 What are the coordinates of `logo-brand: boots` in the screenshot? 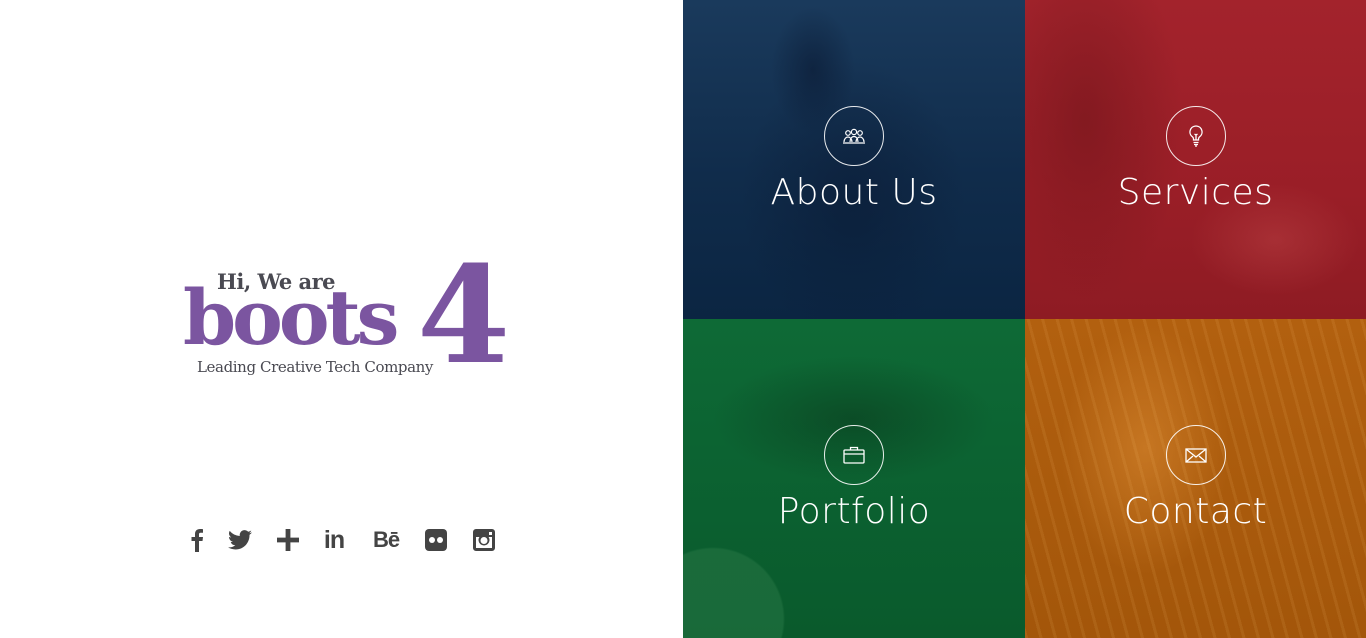 It's located at (291, 317).